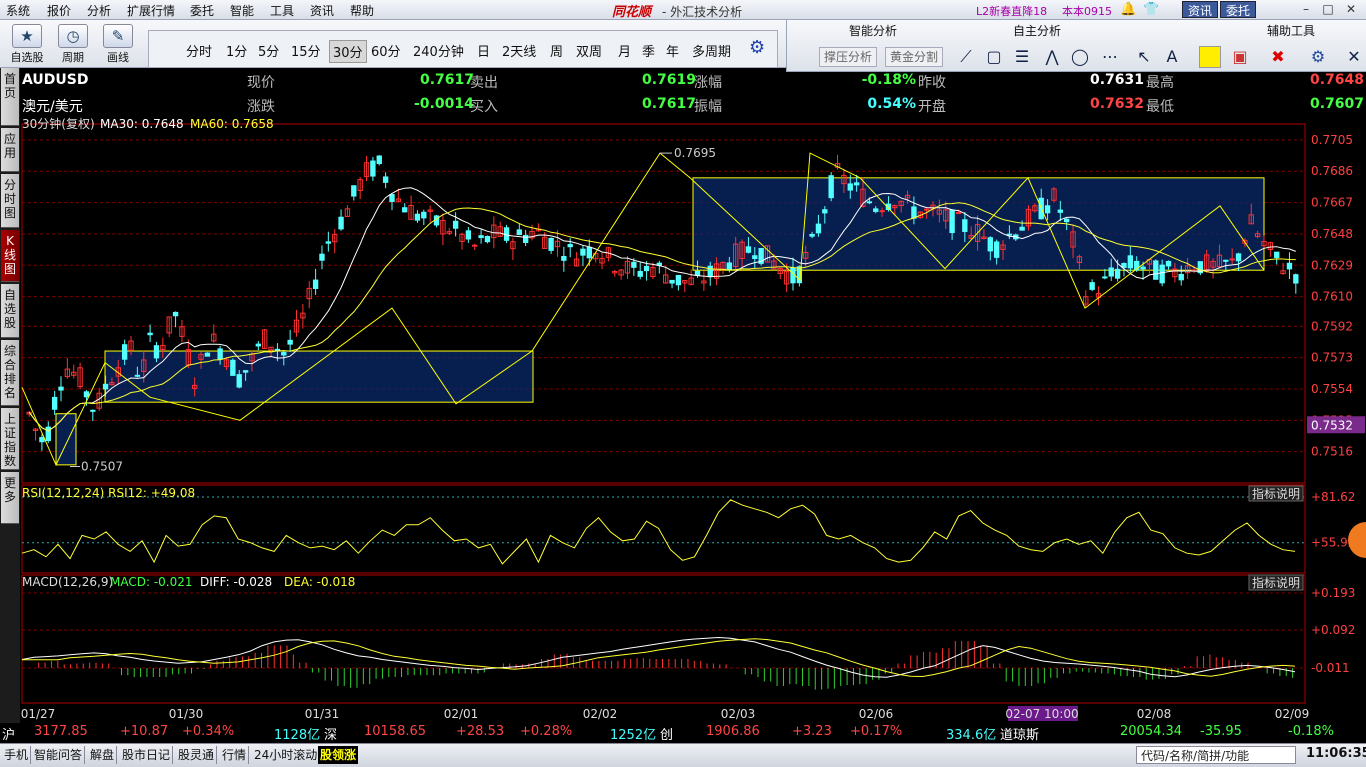 The image size is (1366, 767). Describe the element at coordinates (1357, 540) in the screenshot. I see `float-badge` at that location.